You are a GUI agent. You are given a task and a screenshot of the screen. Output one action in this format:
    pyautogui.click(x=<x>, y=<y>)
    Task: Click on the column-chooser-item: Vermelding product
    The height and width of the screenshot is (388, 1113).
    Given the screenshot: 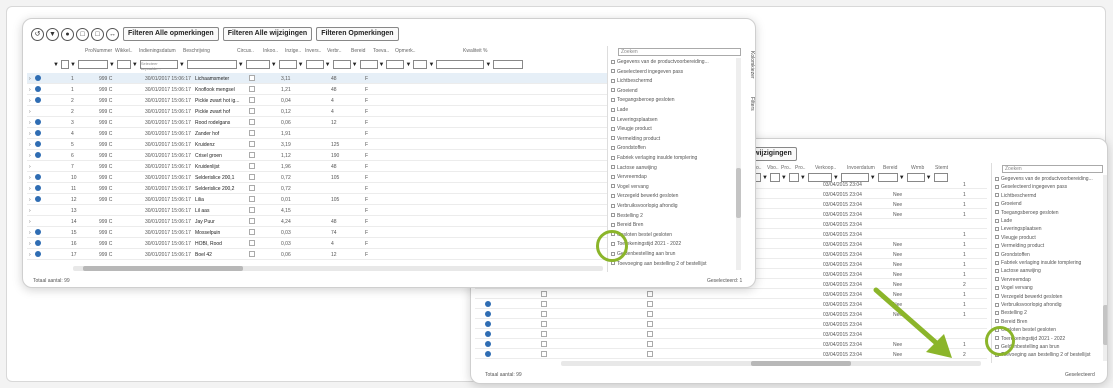 What is the action you would take?
    pyautogui.click(x=1019, y=247)
    